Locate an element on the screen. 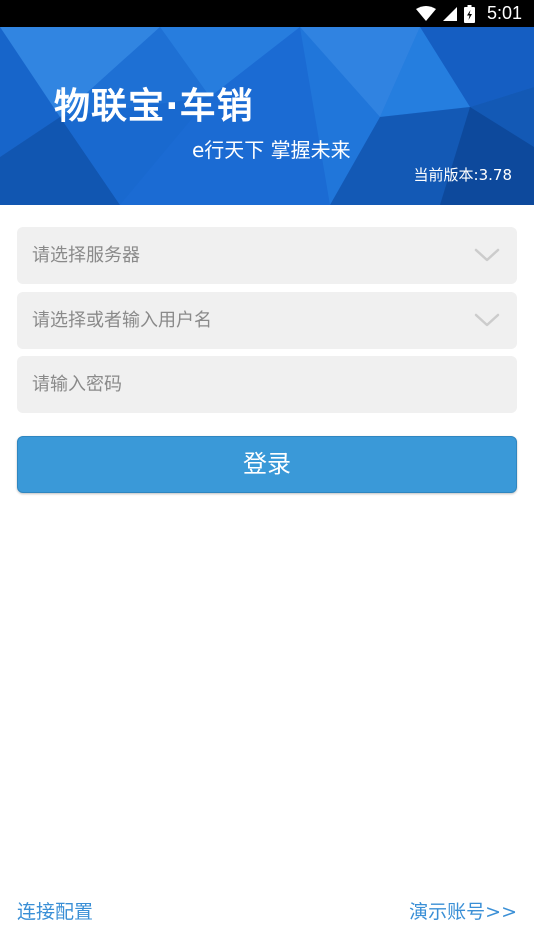 This screenshot has width=534, height=950. app-slogan: e行天下 掌握未来 is located at coordinates (271, 150).